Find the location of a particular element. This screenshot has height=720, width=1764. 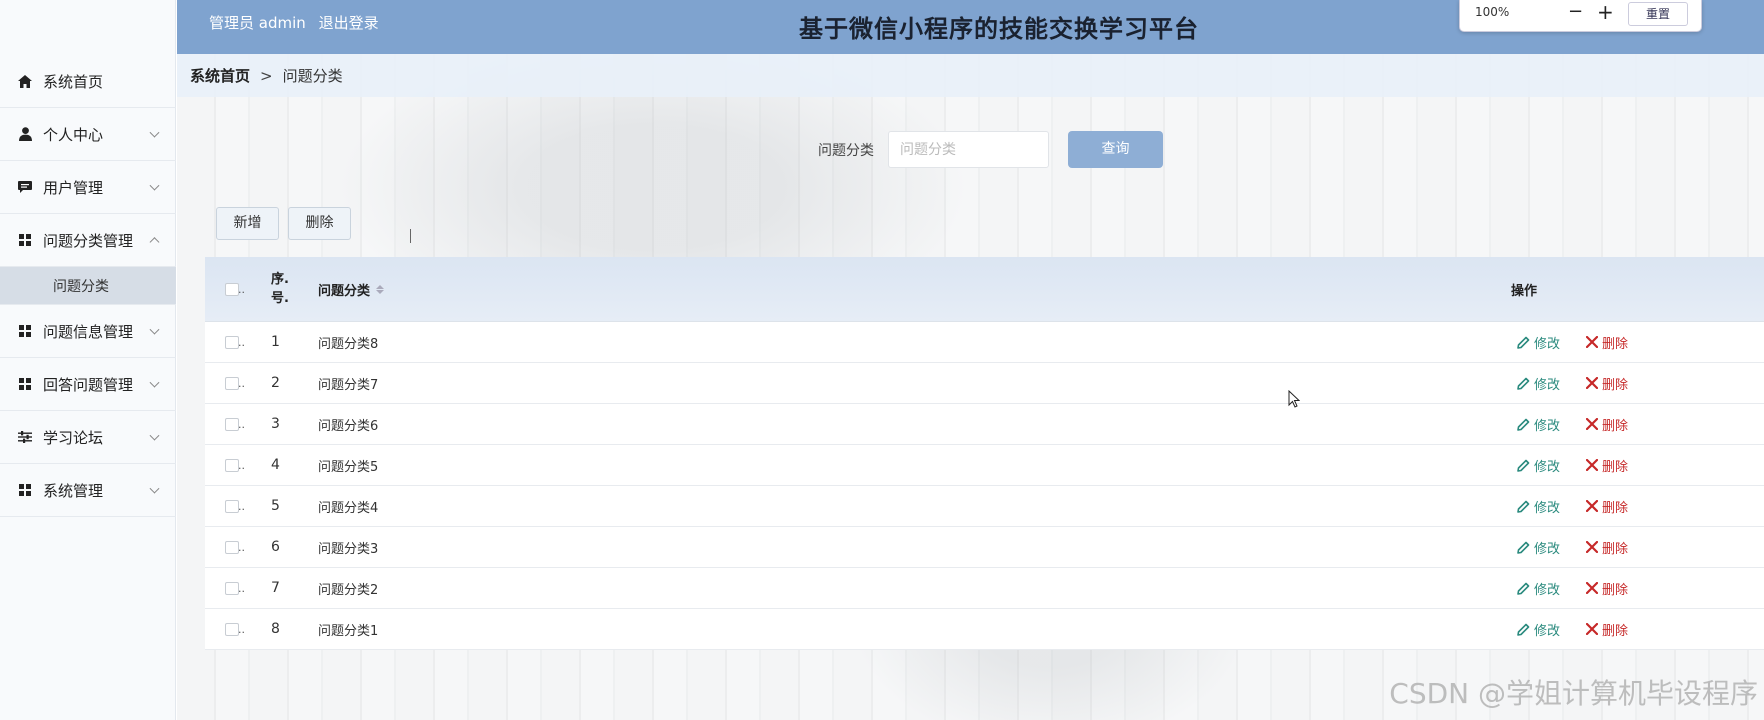

search-button: 查询 is located at coordinates (1115, 149).